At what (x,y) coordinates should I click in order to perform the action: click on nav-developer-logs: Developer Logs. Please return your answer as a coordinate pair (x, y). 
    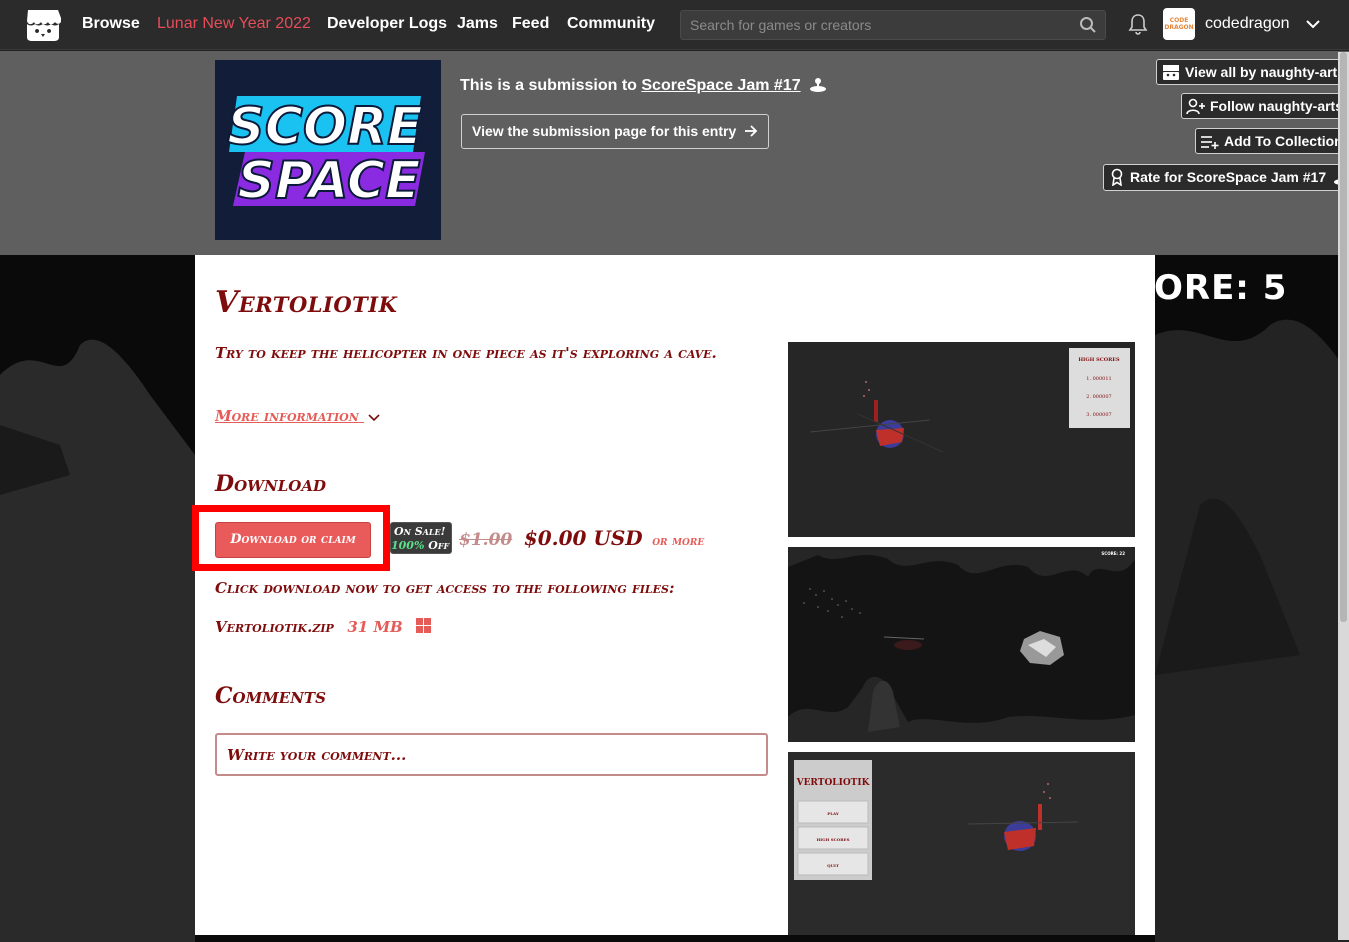
    Looking at the image, I should click on (387, 24).